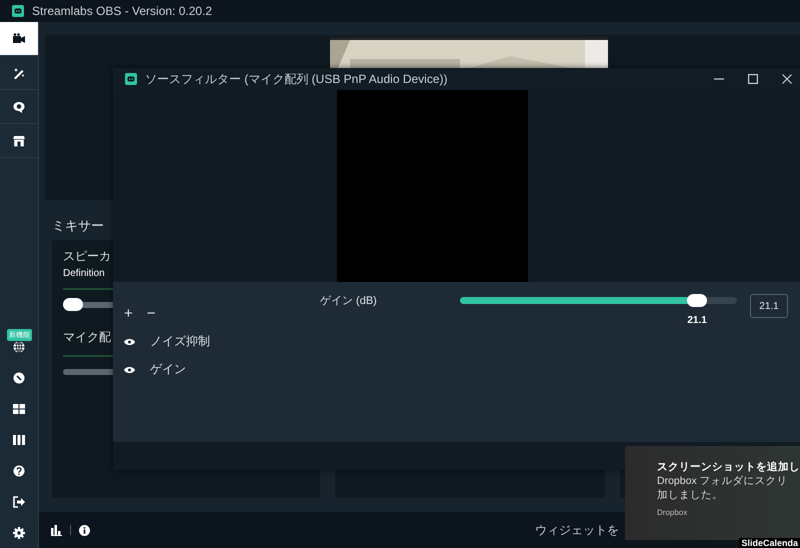  Describe the element at coordinates (19, 106) in the screenshot. I see `chat-icon` at that location.